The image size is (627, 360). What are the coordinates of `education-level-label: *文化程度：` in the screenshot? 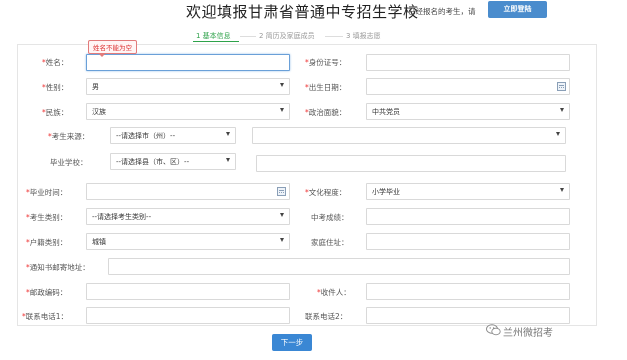 It's located at (326, 192).